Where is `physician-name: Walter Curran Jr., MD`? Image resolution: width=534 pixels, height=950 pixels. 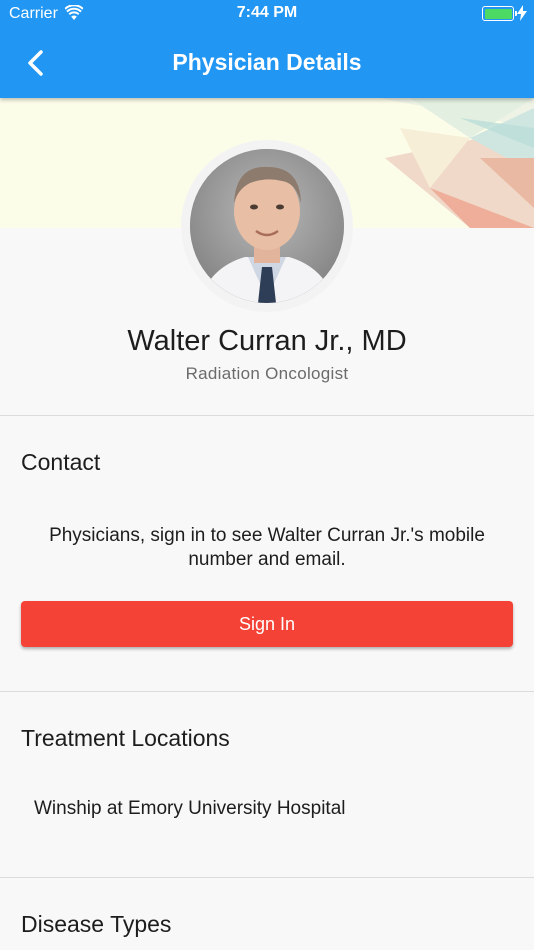 physician-name: Walter Curran Jr., MD is located at coordinates (267, 341).